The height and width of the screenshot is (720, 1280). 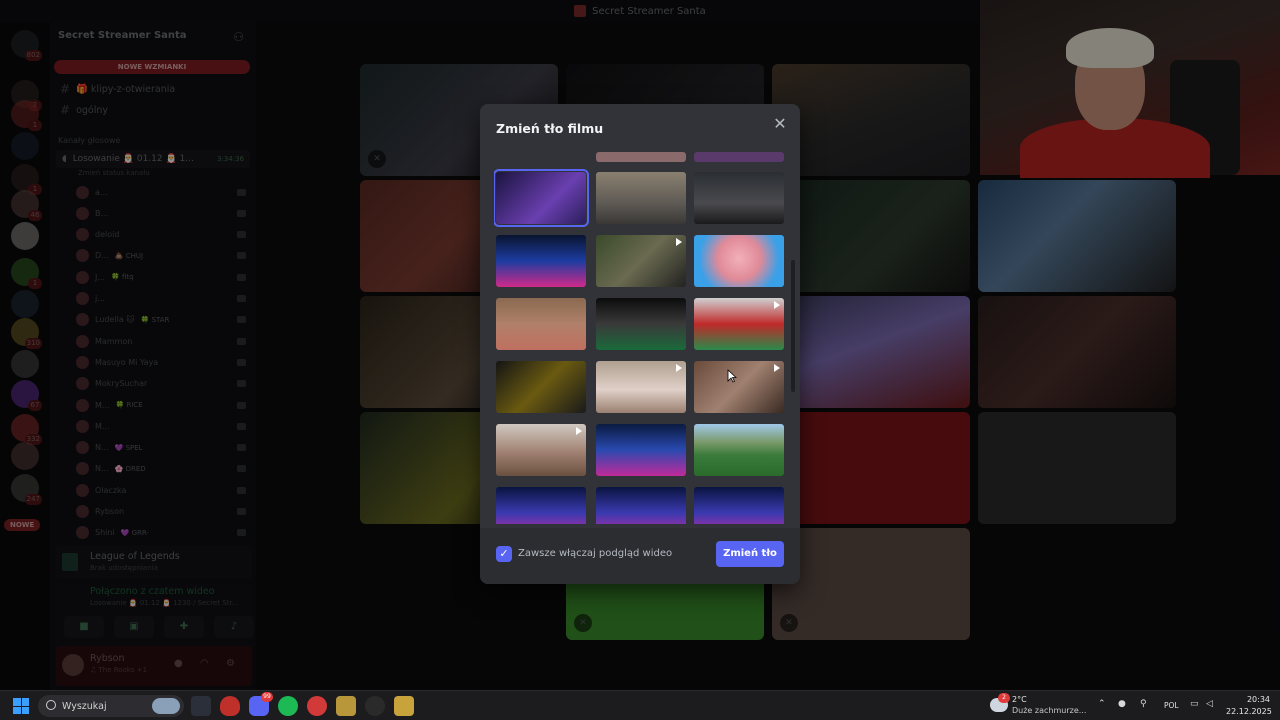 What do you see at coordinates (739, 324) in the screenshot?
I see `thumb-santa-dance` at bounding box center [739, 324].